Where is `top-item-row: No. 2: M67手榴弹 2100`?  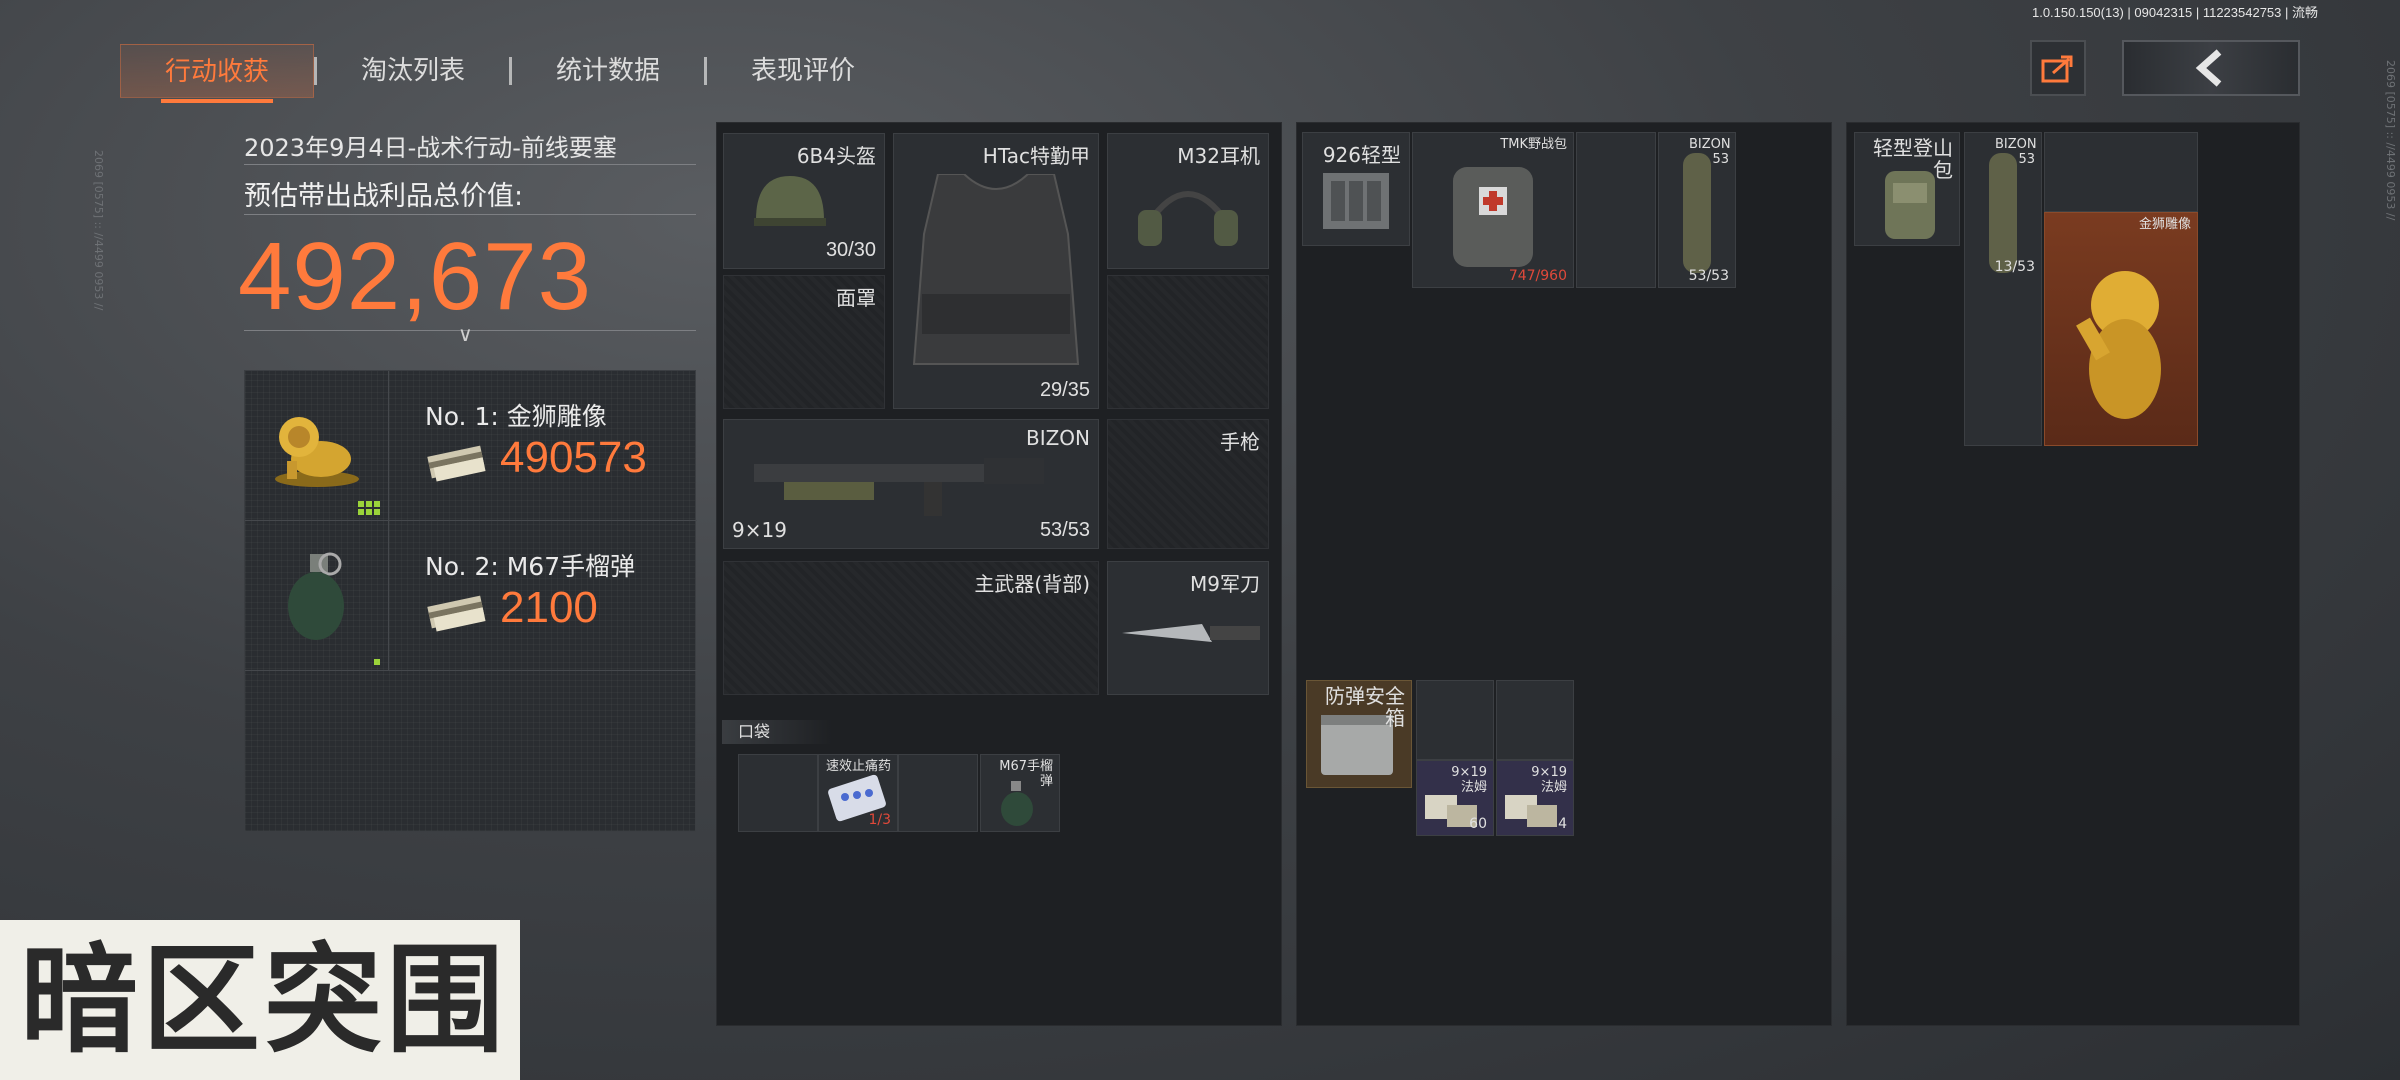
top-item-row: No. 2: M67手榴弹 2100 is located at coordinates (471, 596).